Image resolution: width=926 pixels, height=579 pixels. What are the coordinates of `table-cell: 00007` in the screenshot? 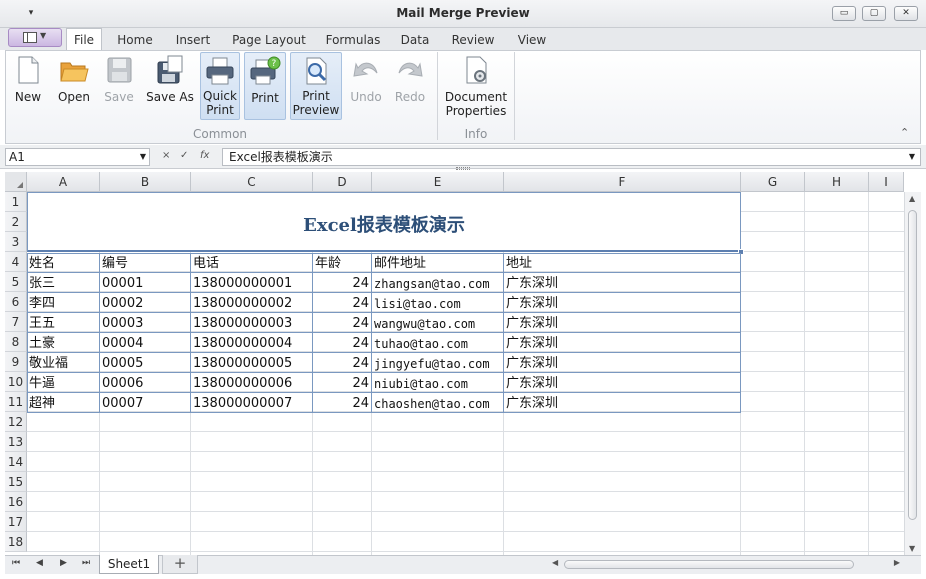 It's located at (145, 403).